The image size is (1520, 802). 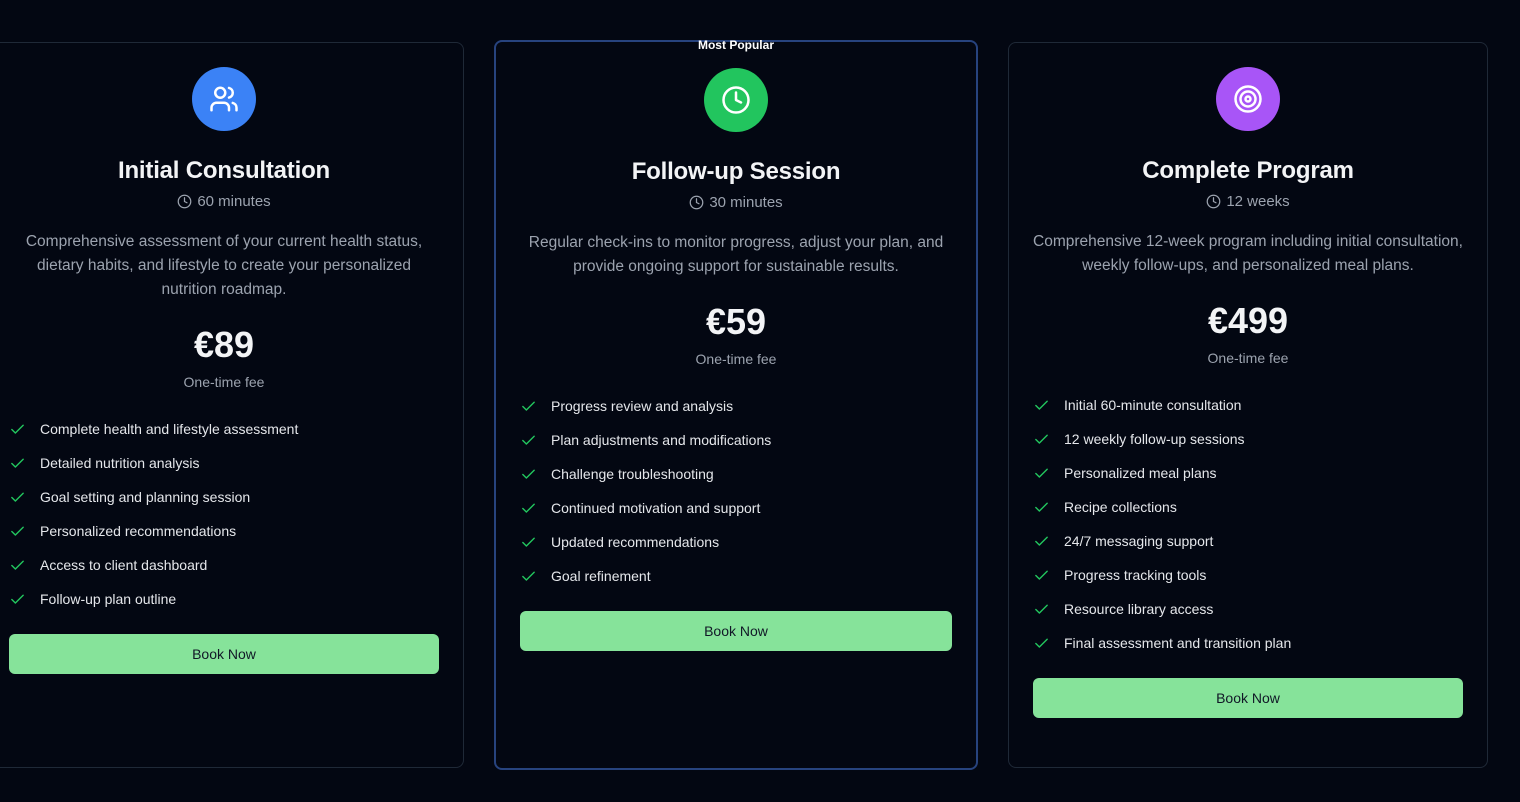 What do you see at coordinates (1140, 473) in the screenshot?
I see `feature-label: Personalized meal plans` at bounding box center [1140, 473].